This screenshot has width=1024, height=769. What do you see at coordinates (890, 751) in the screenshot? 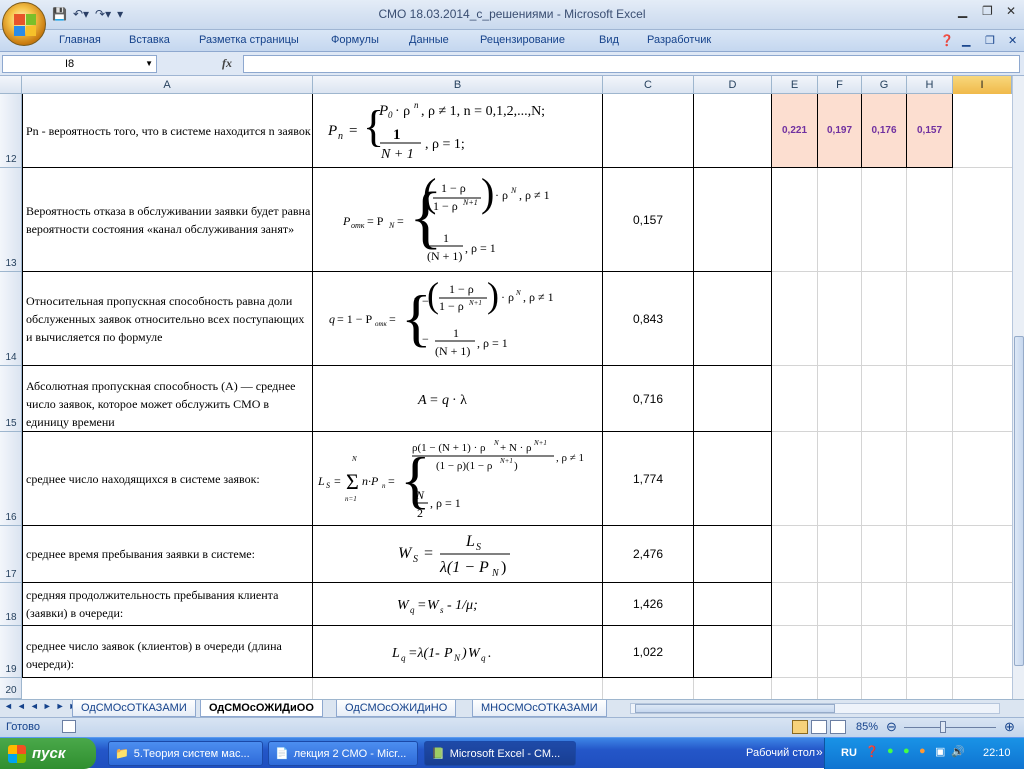
I see `tray-app-icon-1: ●` at bounding box center [890, 751].